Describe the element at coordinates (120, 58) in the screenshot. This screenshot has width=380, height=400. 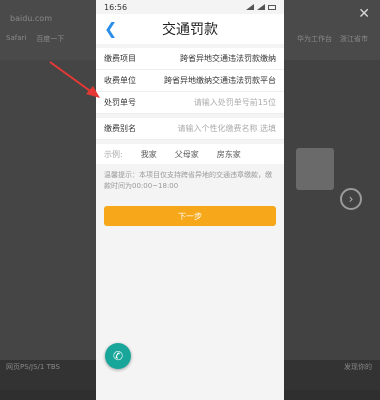
I see `row-label: 缴费项目` at that location.